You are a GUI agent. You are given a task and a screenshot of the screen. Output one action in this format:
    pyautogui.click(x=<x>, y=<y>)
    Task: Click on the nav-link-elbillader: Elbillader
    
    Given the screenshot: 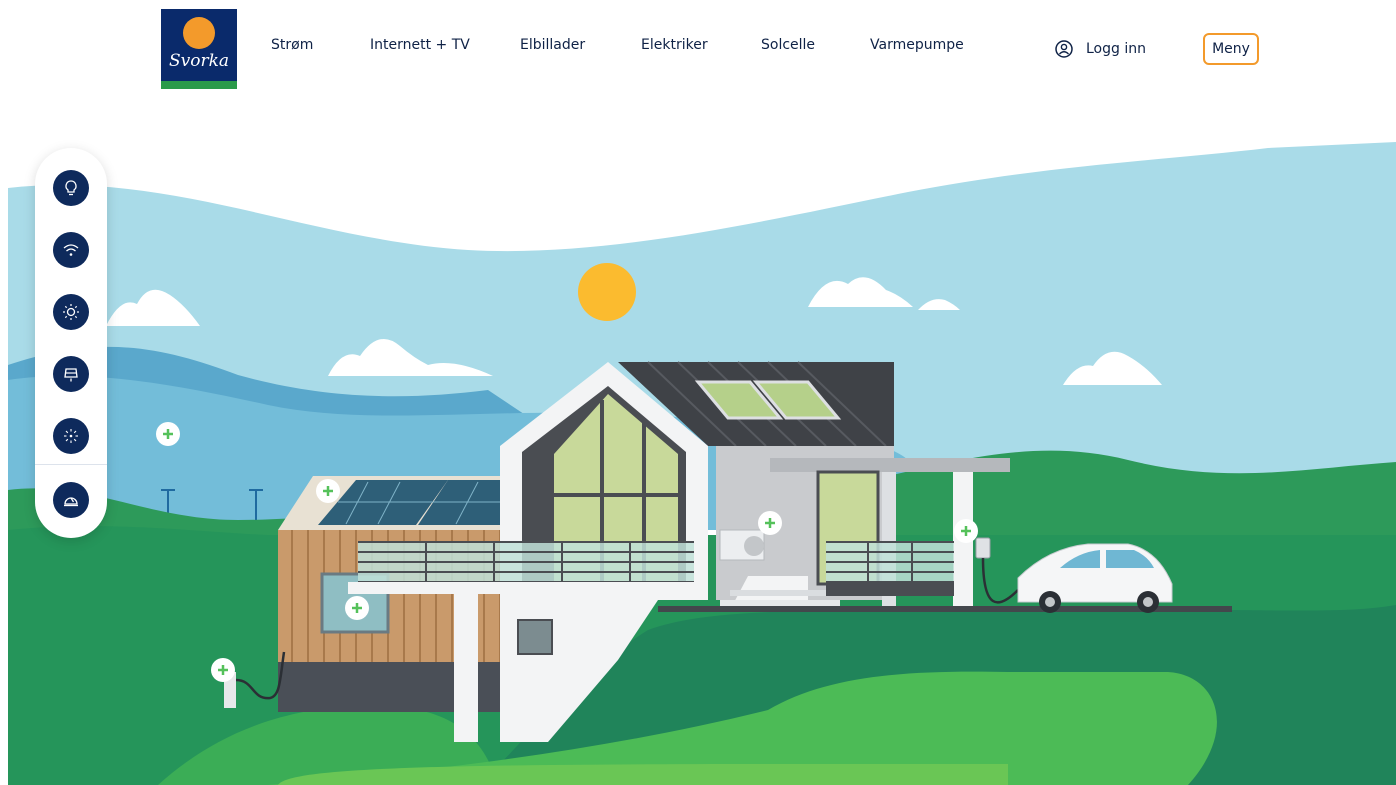 What is the action you would take?
    pyautogui.click(x=552, y=45)
    